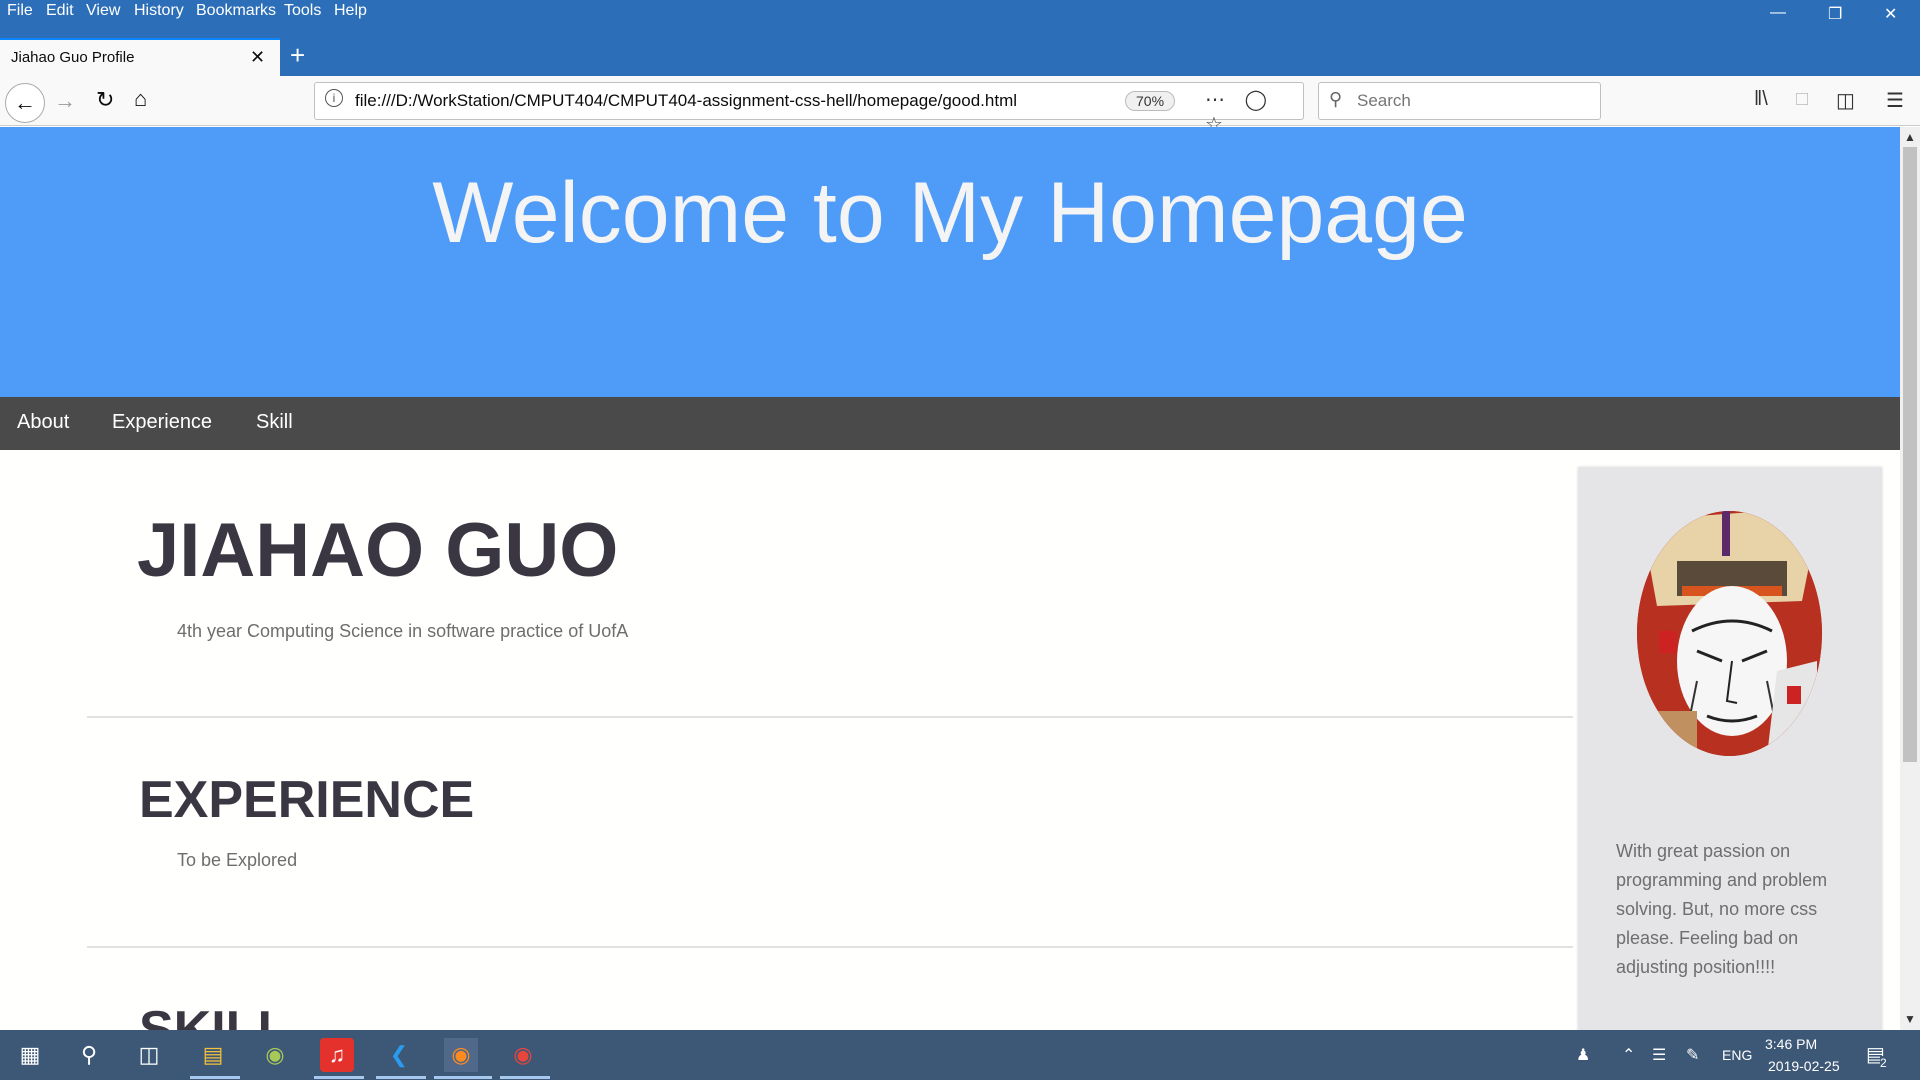 Image resolution: width=1920 pixels, height=1080 pixels. What do you see at coordinates (950, 213) in the screenshot?
I see `banner-title: Welcome to My Homepage` at bounding box center [950, 213].